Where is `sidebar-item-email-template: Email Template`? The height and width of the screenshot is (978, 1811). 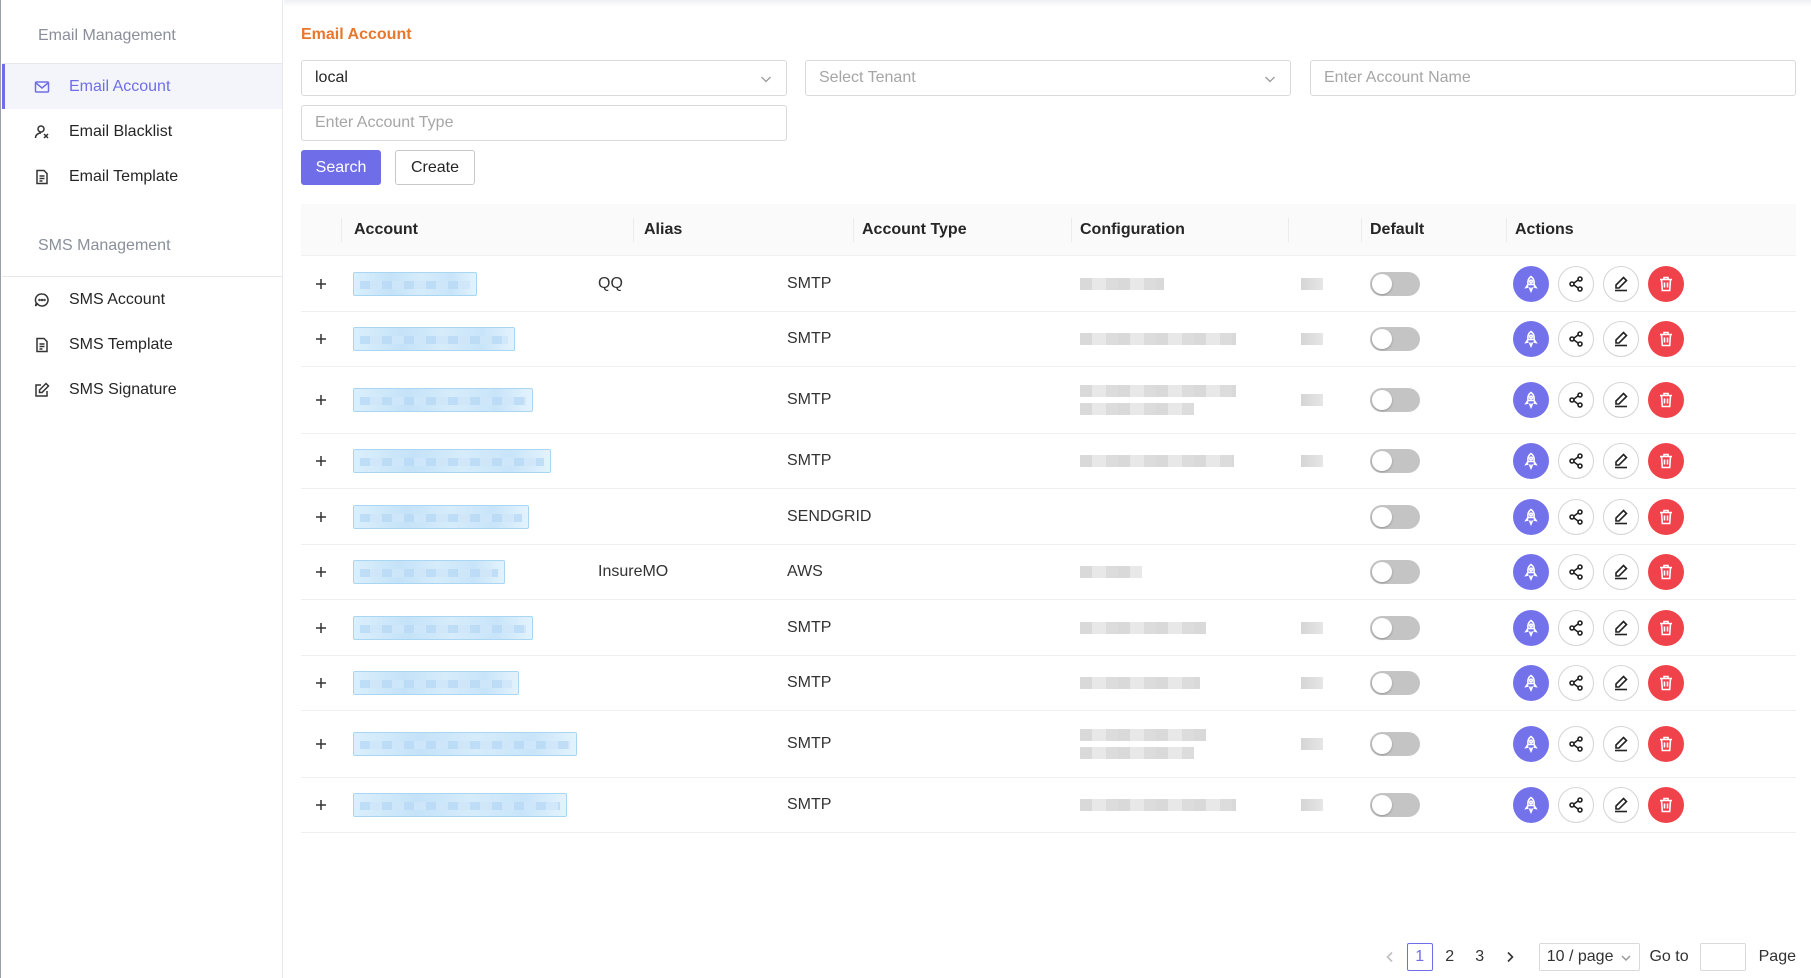 sidebar-item-email-template: Email Template is located at coordinates (142, 176).